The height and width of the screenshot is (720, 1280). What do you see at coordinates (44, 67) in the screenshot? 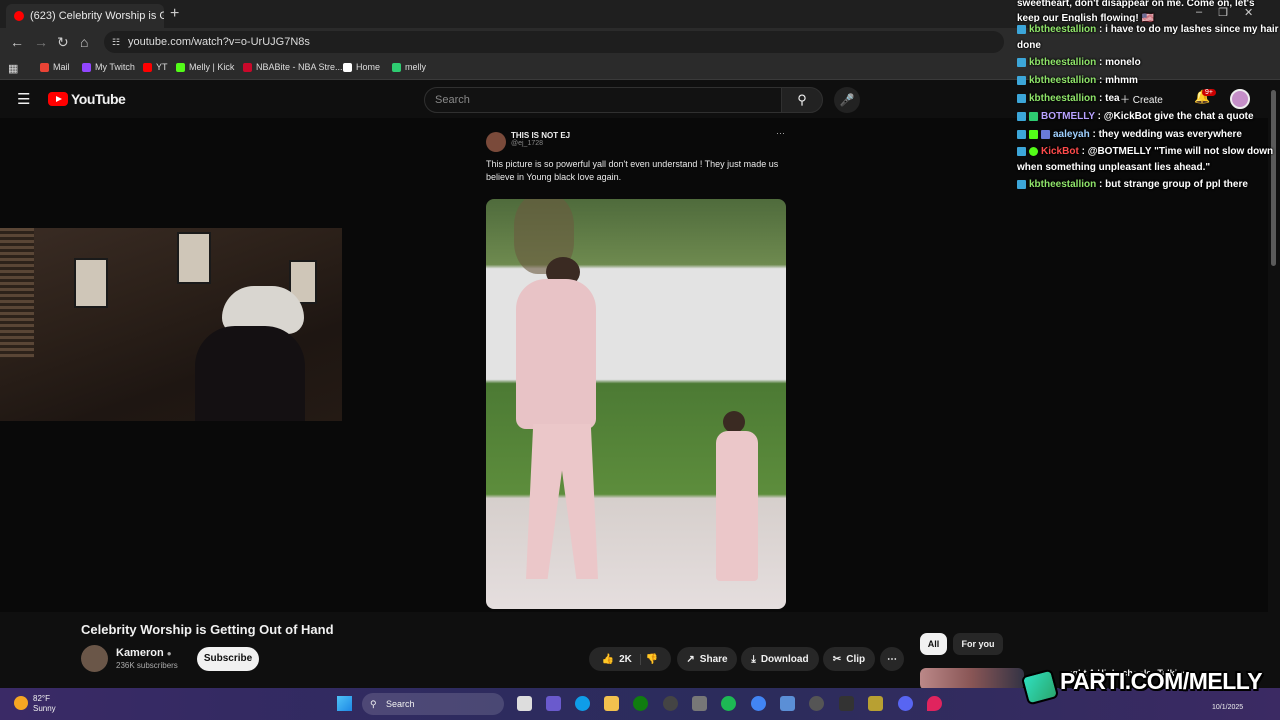
I see `mail-icon` at bounding box center [44, 67].